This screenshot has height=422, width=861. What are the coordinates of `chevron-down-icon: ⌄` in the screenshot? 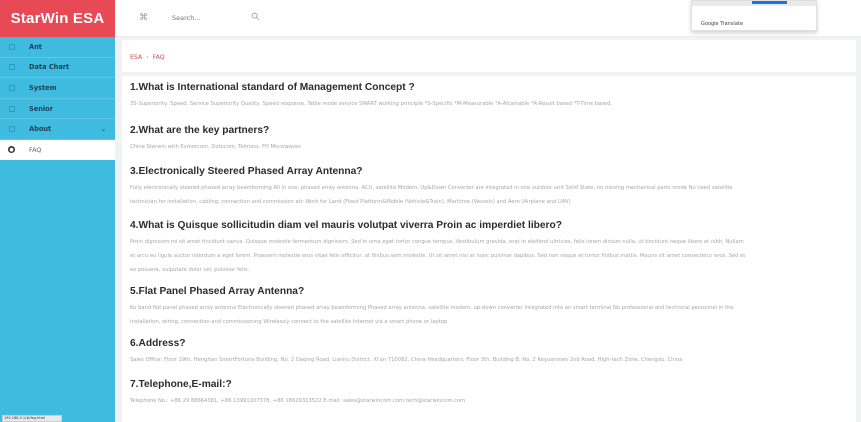 It's located at (103, 130).